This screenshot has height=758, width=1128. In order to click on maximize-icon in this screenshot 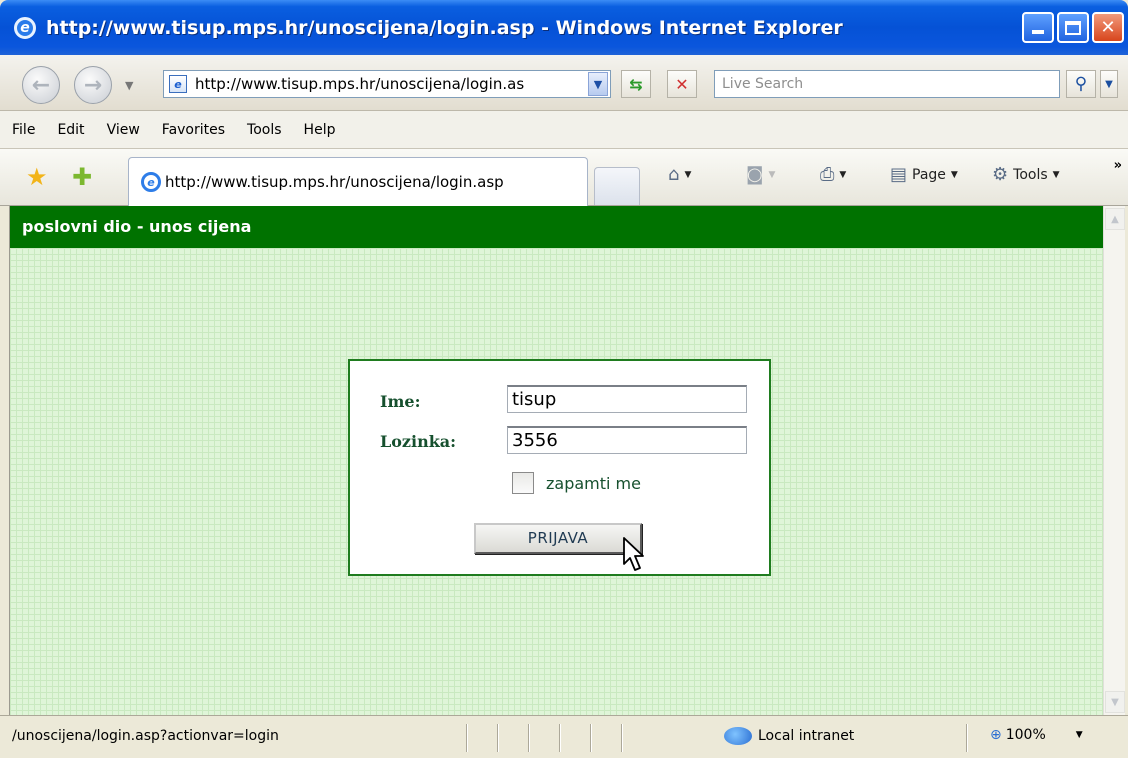, I will do `click(1073, 27)`.